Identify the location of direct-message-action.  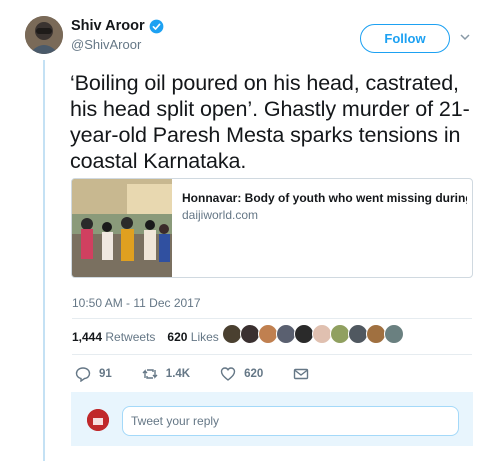
(301, 374).